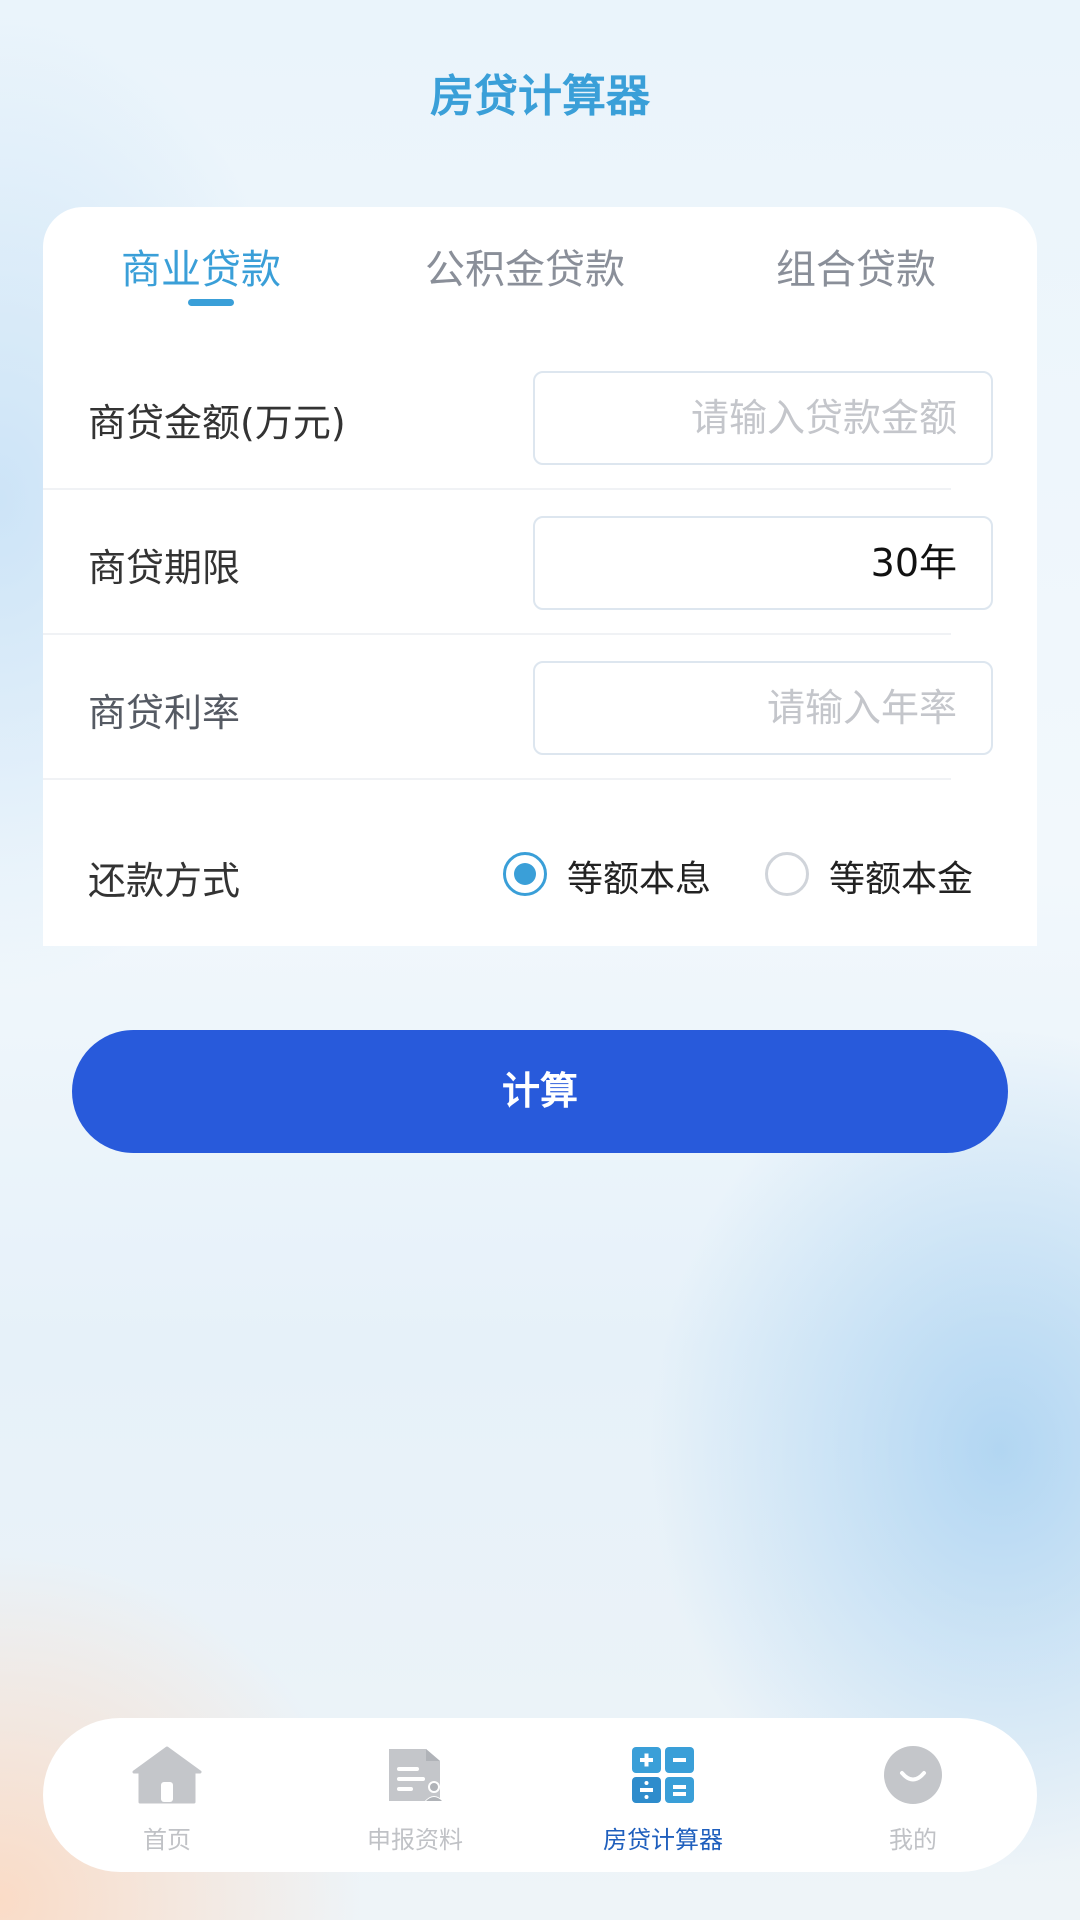 The image size is (1080, 1920). What do you see at coordinates (663, 1840) in the screenshot?
I see `tabbar-label: 房贷计算器` at bounding box center [663, 1840].